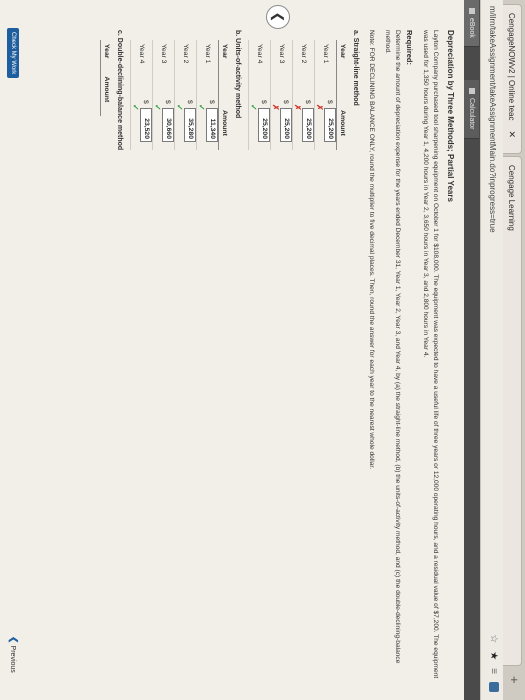  What do you see at coordinates (512, 134) in the screenshot?
I see `close-icon: ✕` at bounding box center [512, 134].